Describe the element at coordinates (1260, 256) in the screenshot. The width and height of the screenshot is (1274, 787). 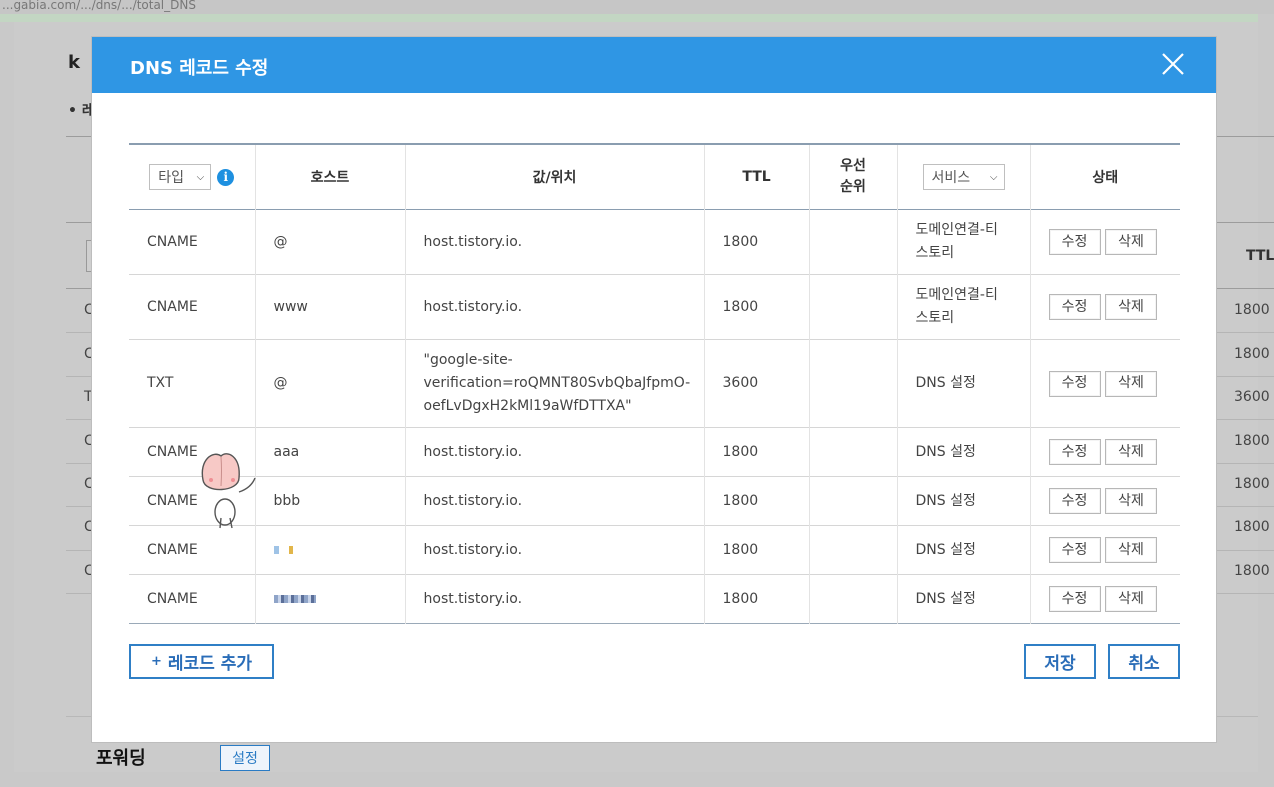
I see `background-ttl-header: TTL` at that location.